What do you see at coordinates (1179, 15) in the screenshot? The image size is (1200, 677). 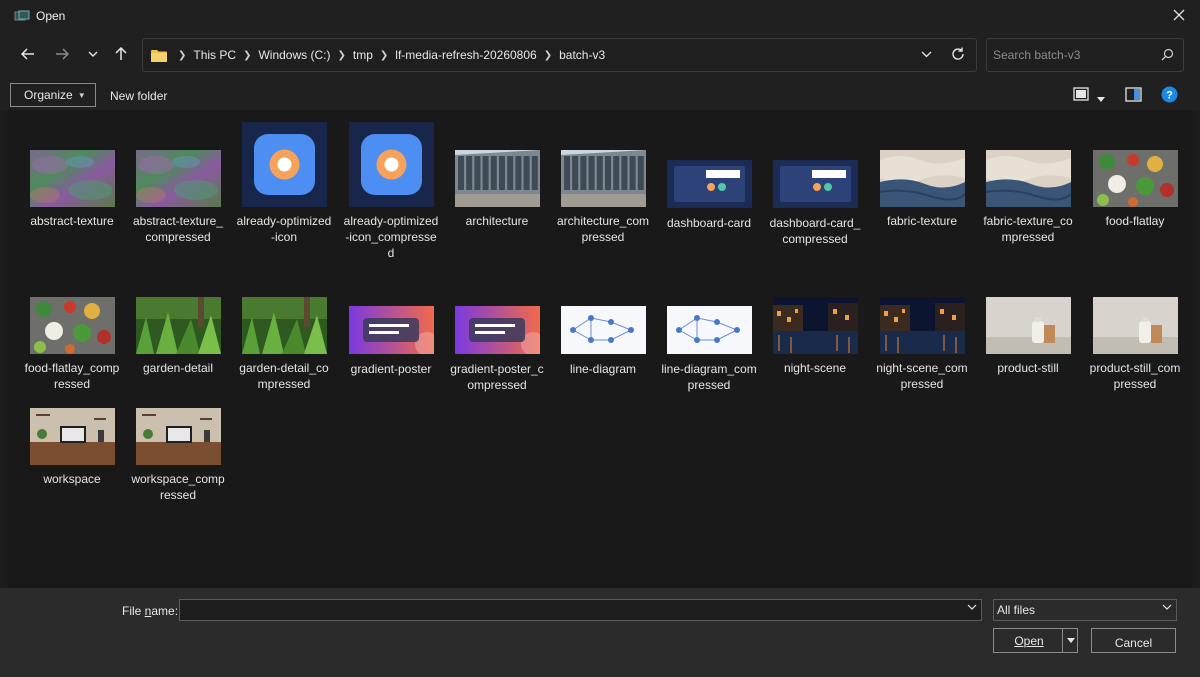 I see `close-button` at bounding box center [1179, 15].